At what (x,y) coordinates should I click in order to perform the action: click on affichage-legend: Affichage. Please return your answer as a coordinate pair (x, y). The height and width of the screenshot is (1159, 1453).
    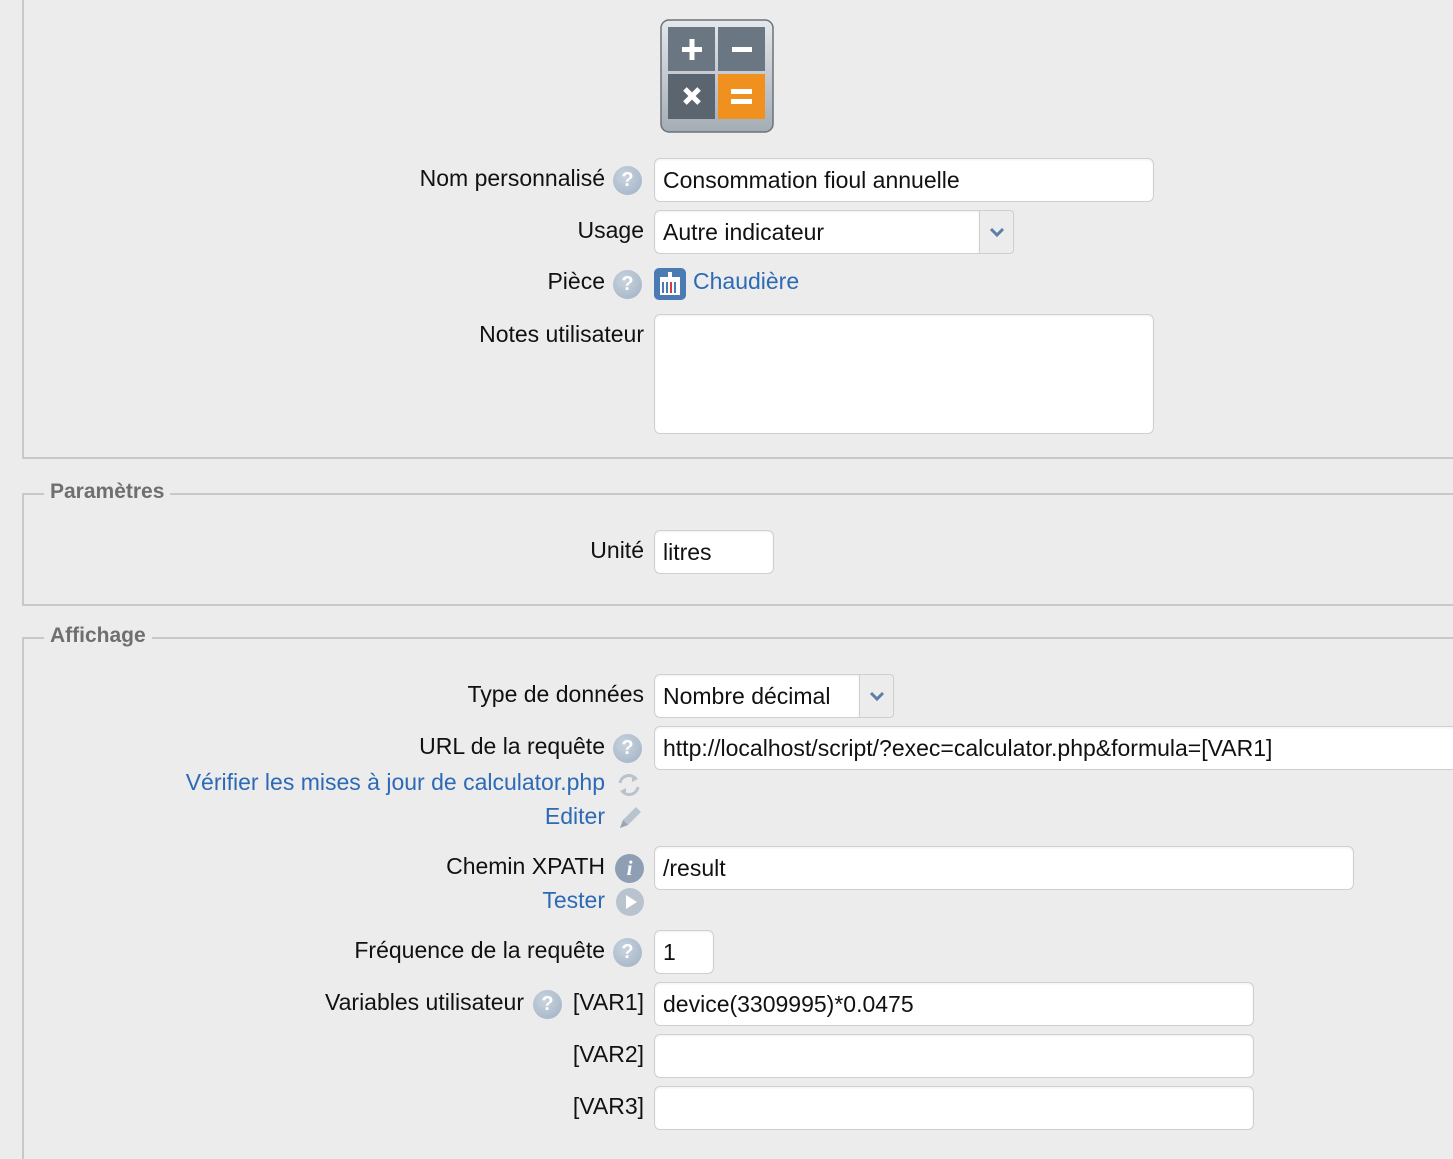
    Looking at the image, I should click on (98, 636).